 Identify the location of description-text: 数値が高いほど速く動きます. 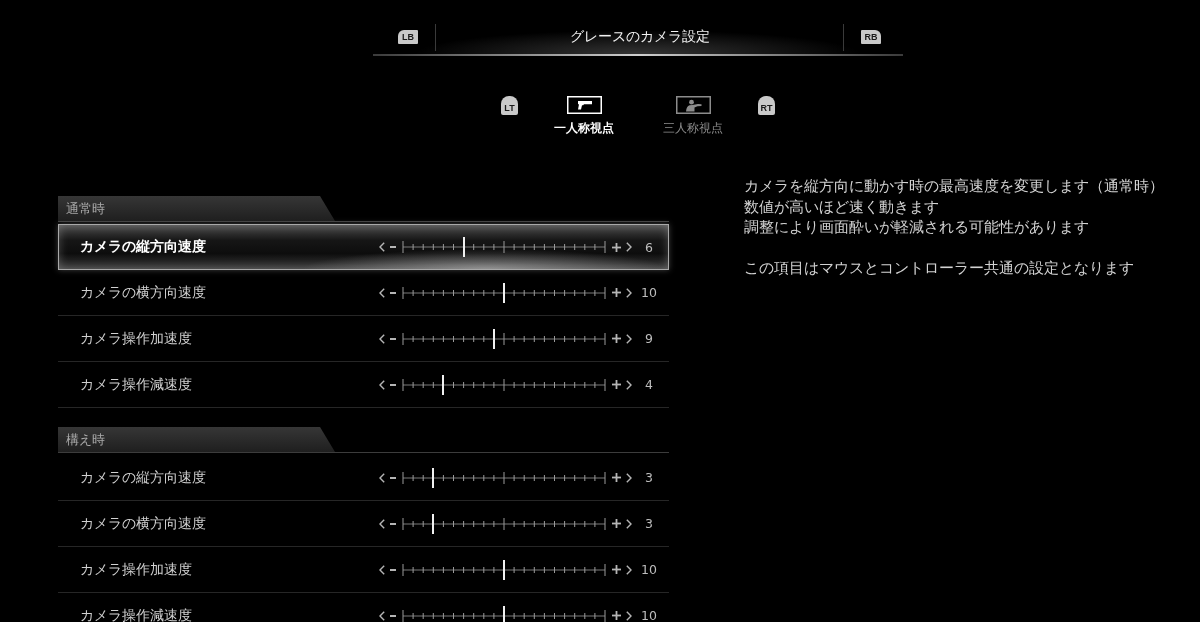
(842, 206).